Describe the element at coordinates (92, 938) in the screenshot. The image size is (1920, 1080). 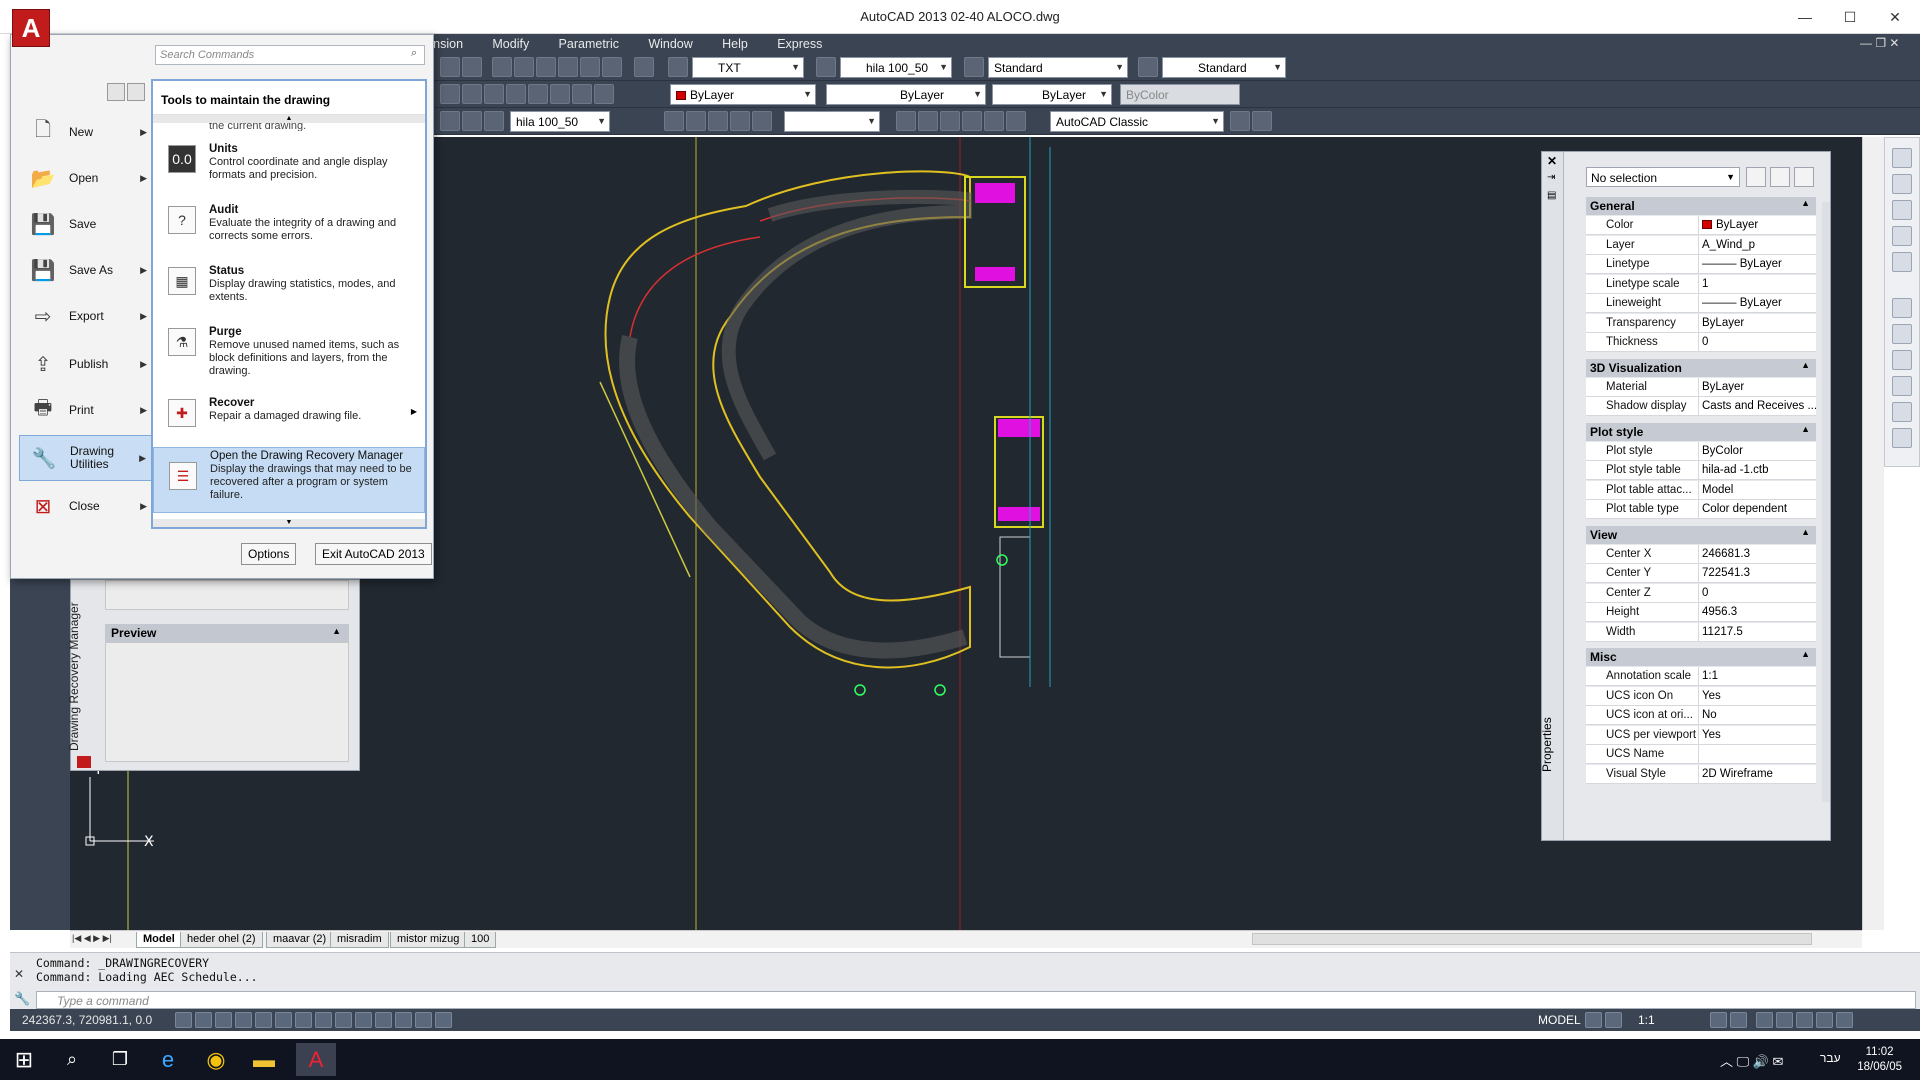
I see `tab-nav-arrows-icon: |◀ ◀ ▶ ▶|` at that location.